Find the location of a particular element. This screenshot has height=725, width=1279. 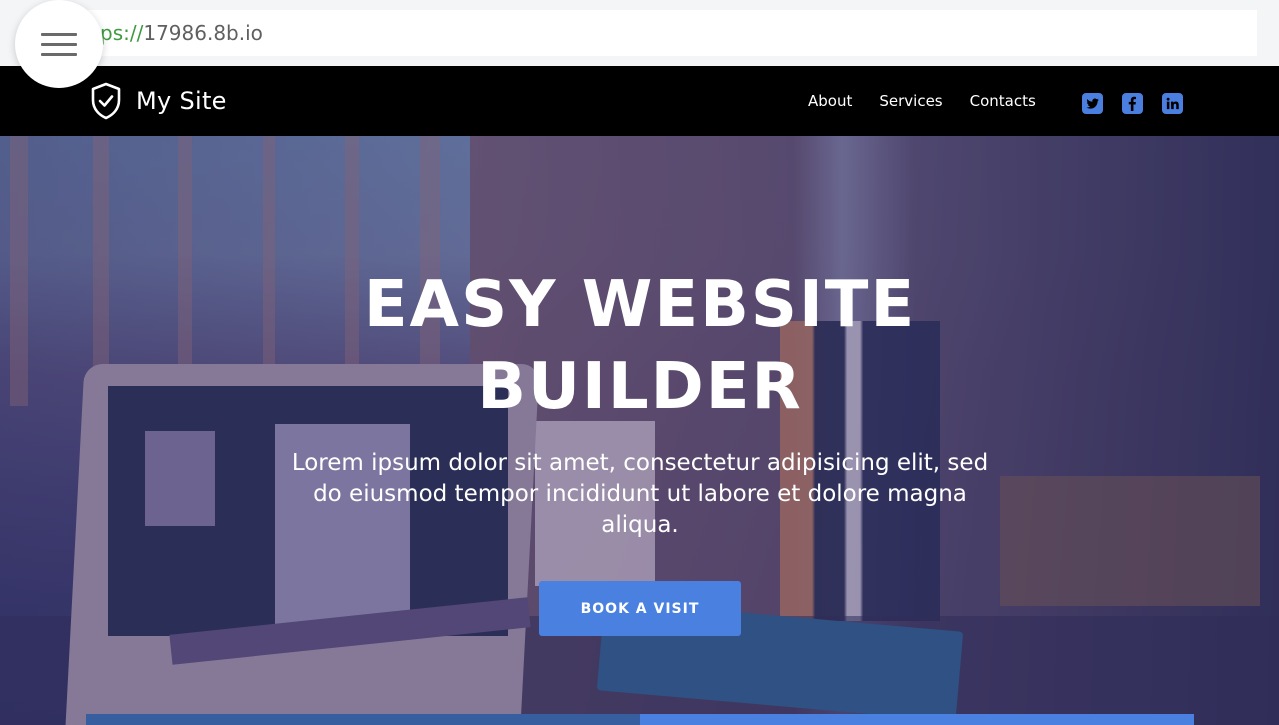

linkedin-icon is located at coordinates (1172, 103).